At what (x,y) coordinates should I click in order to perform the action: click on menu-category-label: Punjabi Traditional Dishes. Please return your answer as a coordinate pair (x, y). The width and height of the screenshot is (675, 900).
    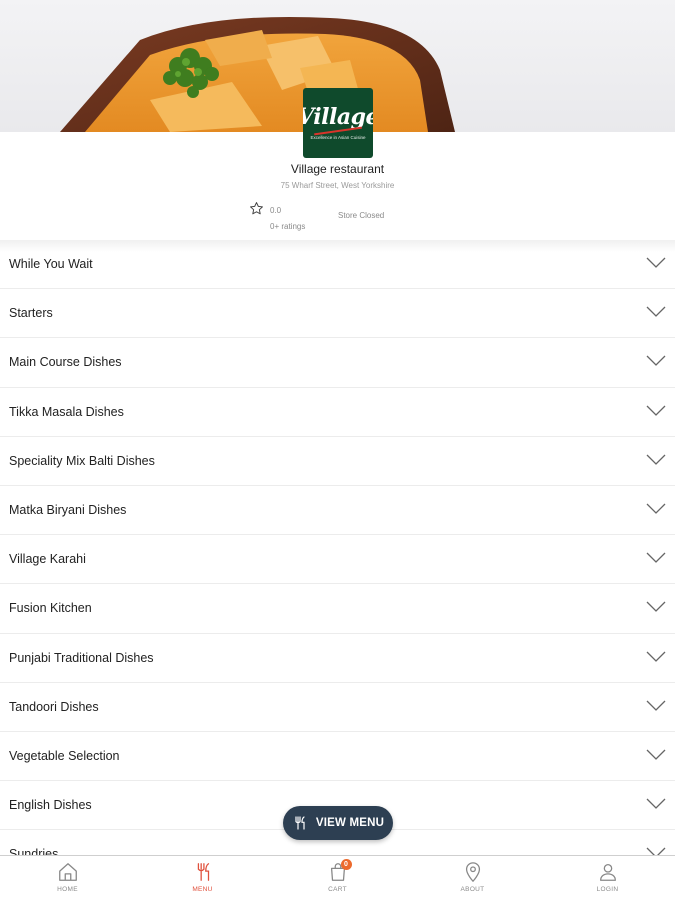
    Looking at the image, I should click on (81, 657).